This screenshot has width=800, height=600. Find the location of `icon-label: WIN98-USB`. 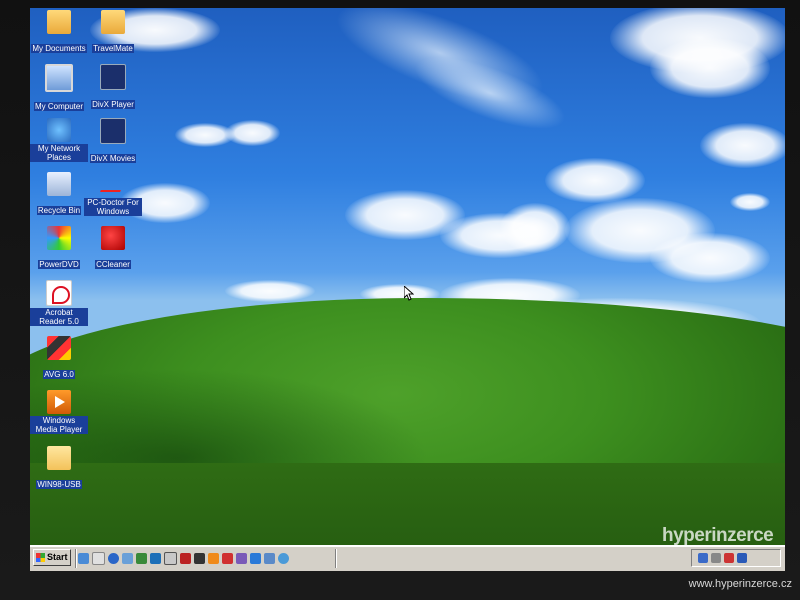

icon-label: WIN98-USB is located at coordinates (59, 484).